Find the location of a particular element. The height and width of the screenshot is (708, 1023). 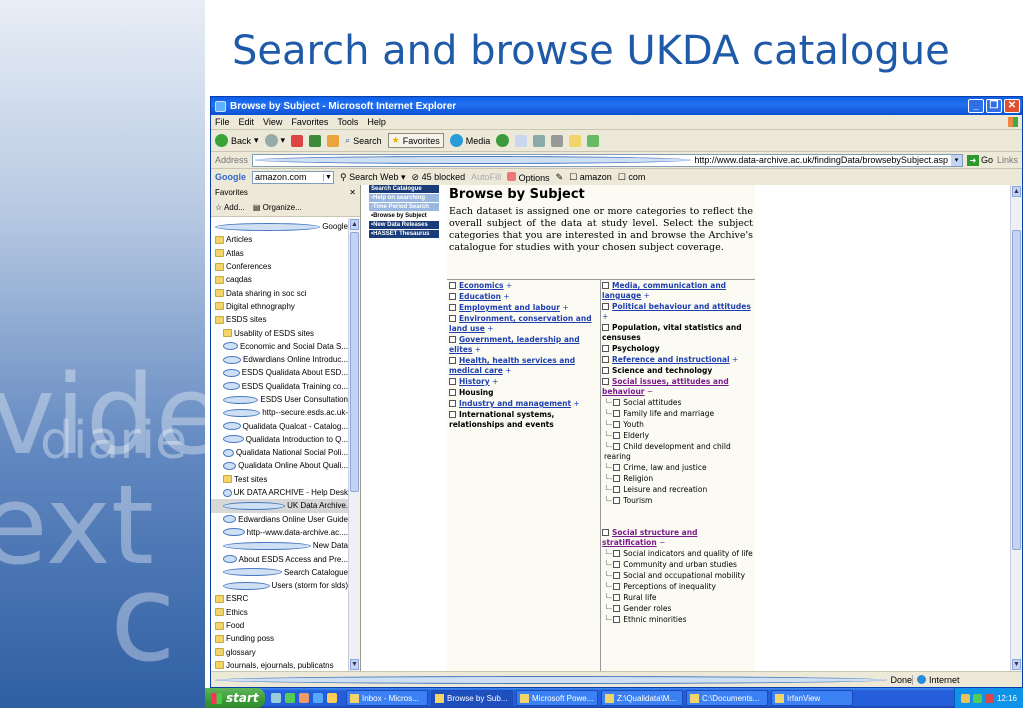

subcategory-item: └– Social attitudes is located at coordinates (677, 403).